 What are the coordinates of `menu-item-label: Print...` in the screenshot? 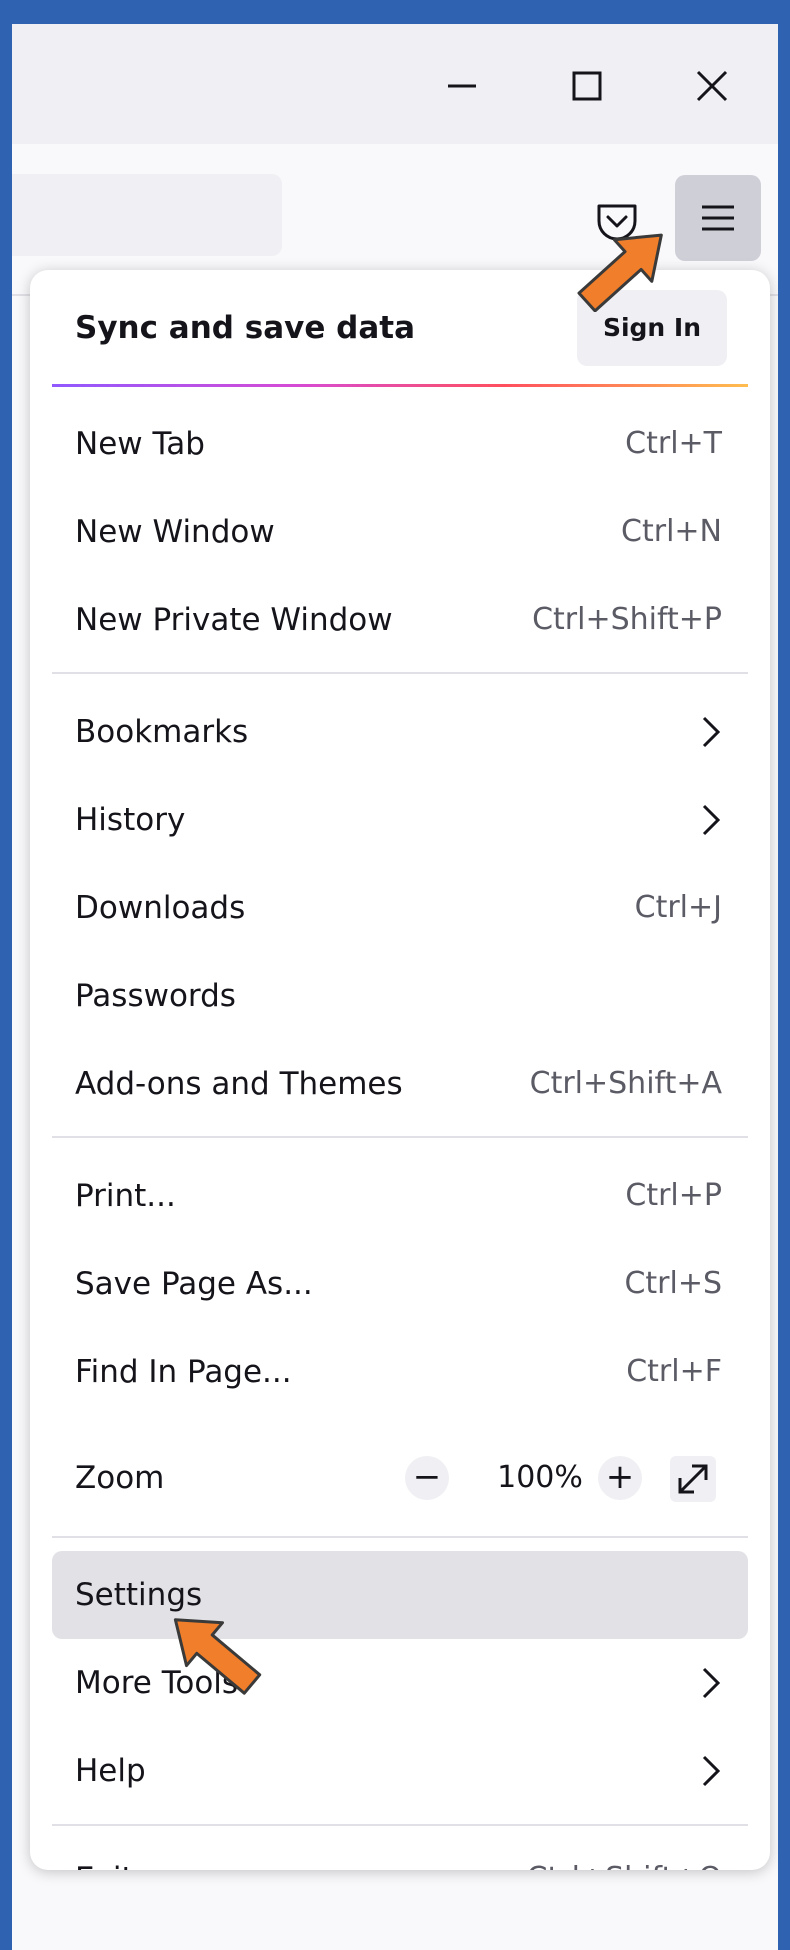 It's located at (125, 1196).